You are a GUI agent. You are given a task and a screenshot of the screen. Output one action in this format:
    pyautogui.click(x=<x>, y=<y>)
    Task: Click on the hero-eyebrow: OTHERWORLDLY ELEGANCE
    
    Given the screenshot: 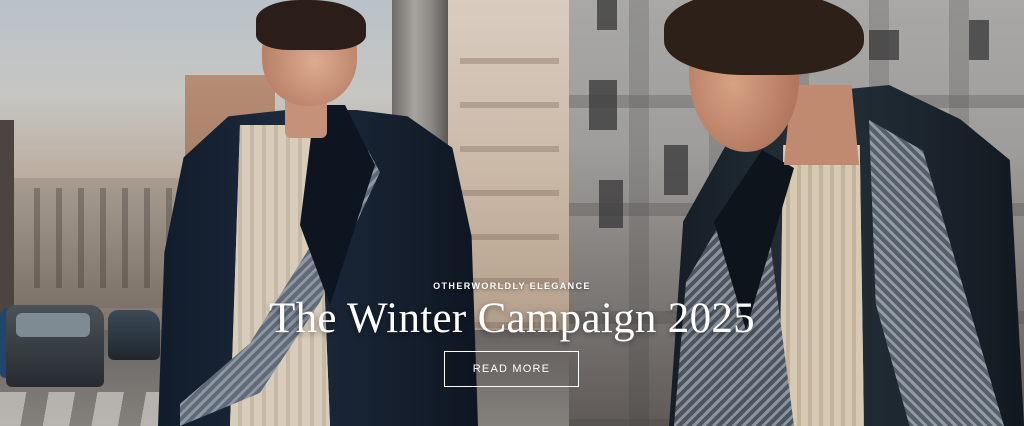 What is the action you would take?
    pyautogui.click(x=512, y=286)
    